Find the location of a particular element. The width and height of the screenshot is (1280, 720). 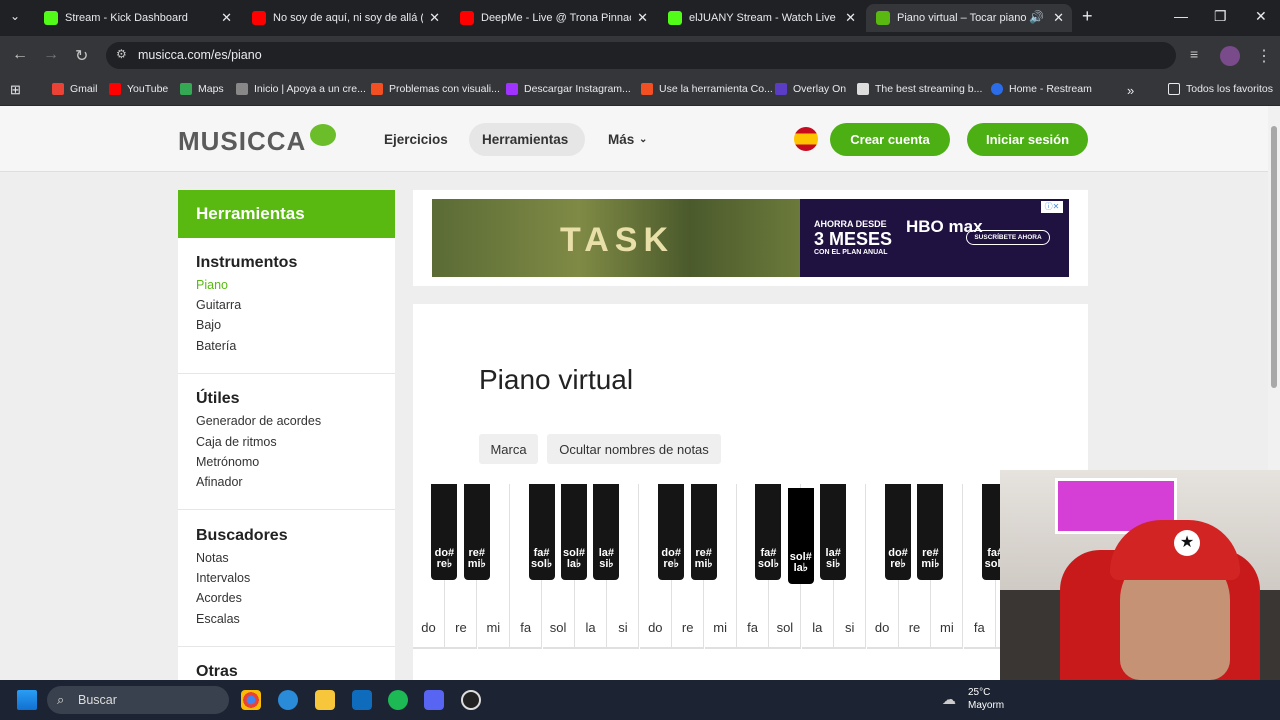

logo-note-icon is located at coordinates (323, 135).